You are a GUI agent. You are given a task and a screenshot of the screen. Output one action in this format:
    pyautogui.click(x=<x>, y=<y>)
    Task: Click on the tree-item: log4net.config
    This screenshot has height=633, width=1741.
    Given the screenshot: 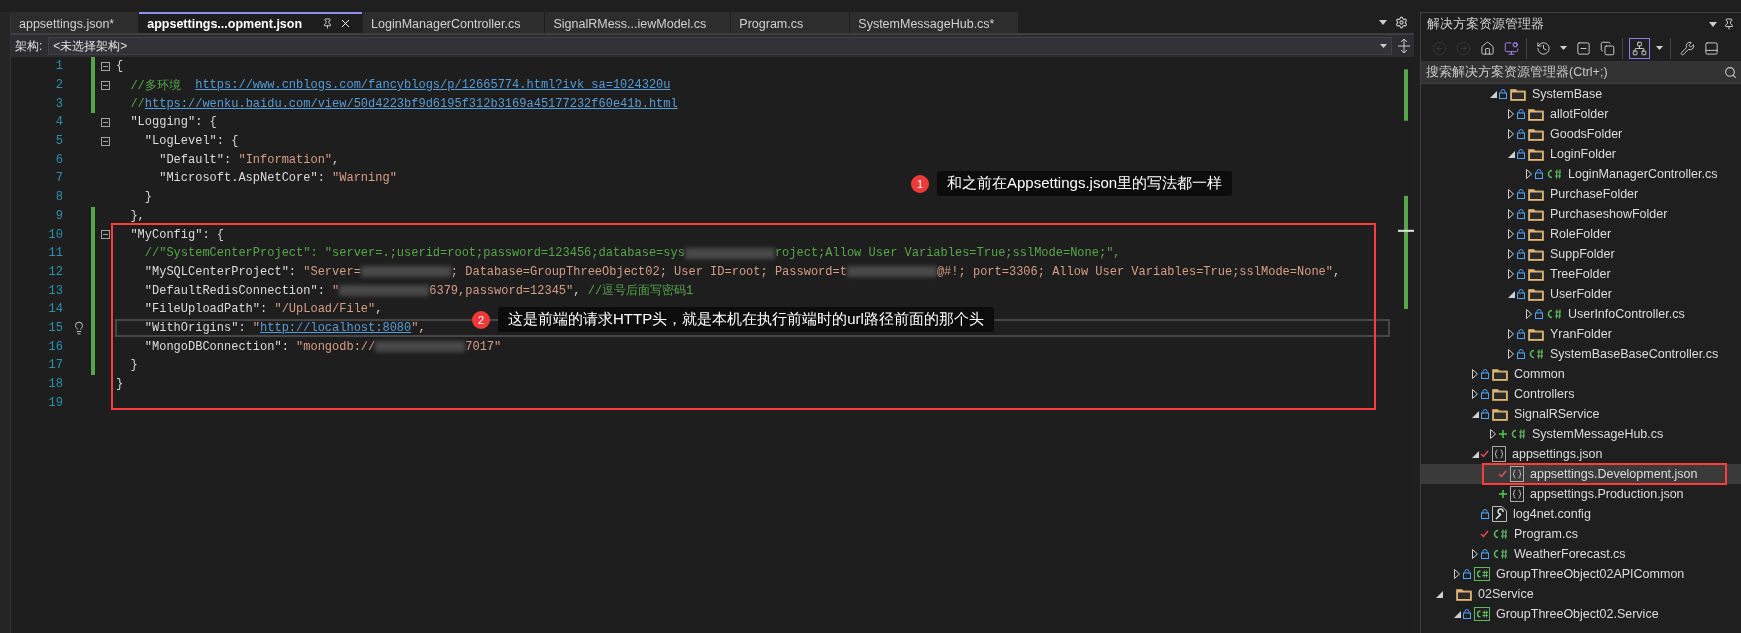 What is the action you would take?
    pyautogui.click(x=1581, y=514)
    